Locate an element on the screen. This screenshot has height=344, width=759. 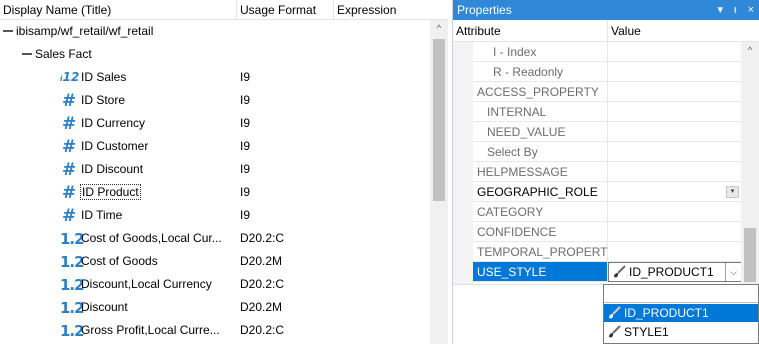
chevron-down-icon: ⌵ is located at coordinates (733, 272).